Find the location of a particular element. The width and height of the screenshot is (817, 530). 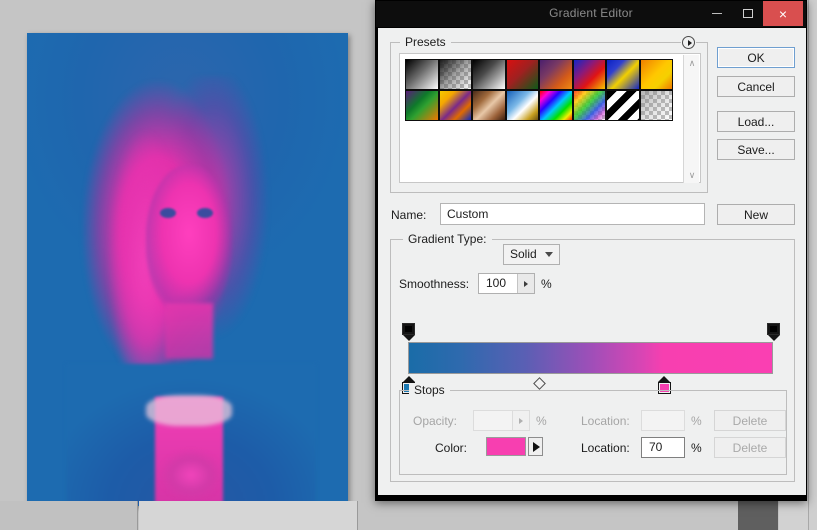

preset-neutral-density is located at coordinates (656, 105).